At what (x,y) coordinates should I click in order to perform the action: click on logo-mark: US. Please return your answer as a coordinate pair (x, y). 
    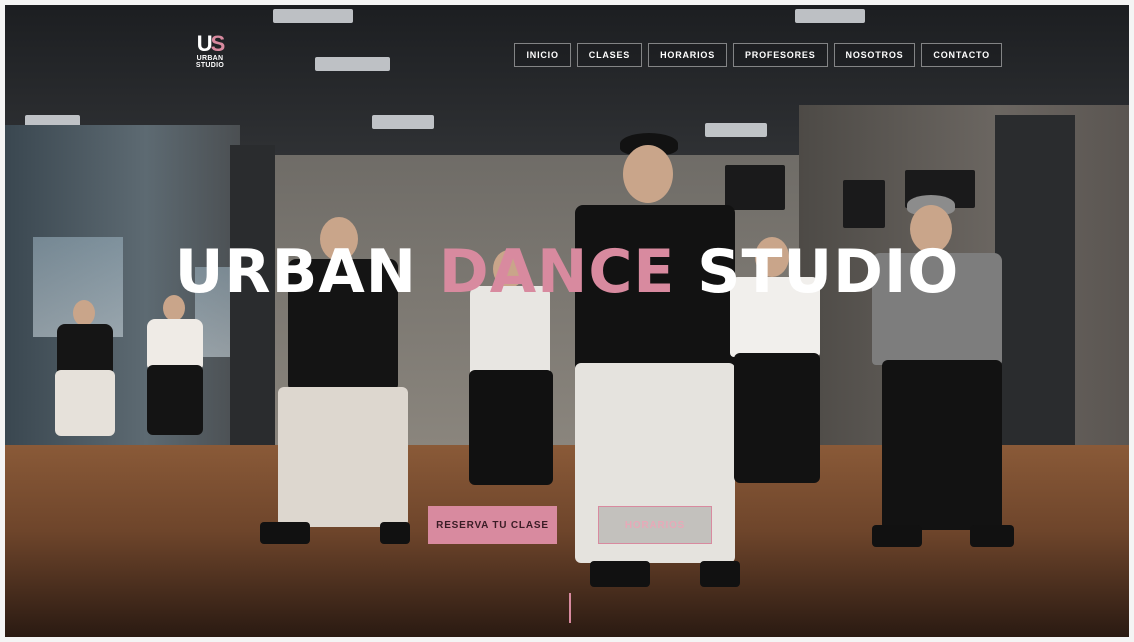
    Looking at the image, I should click on (210, 44).